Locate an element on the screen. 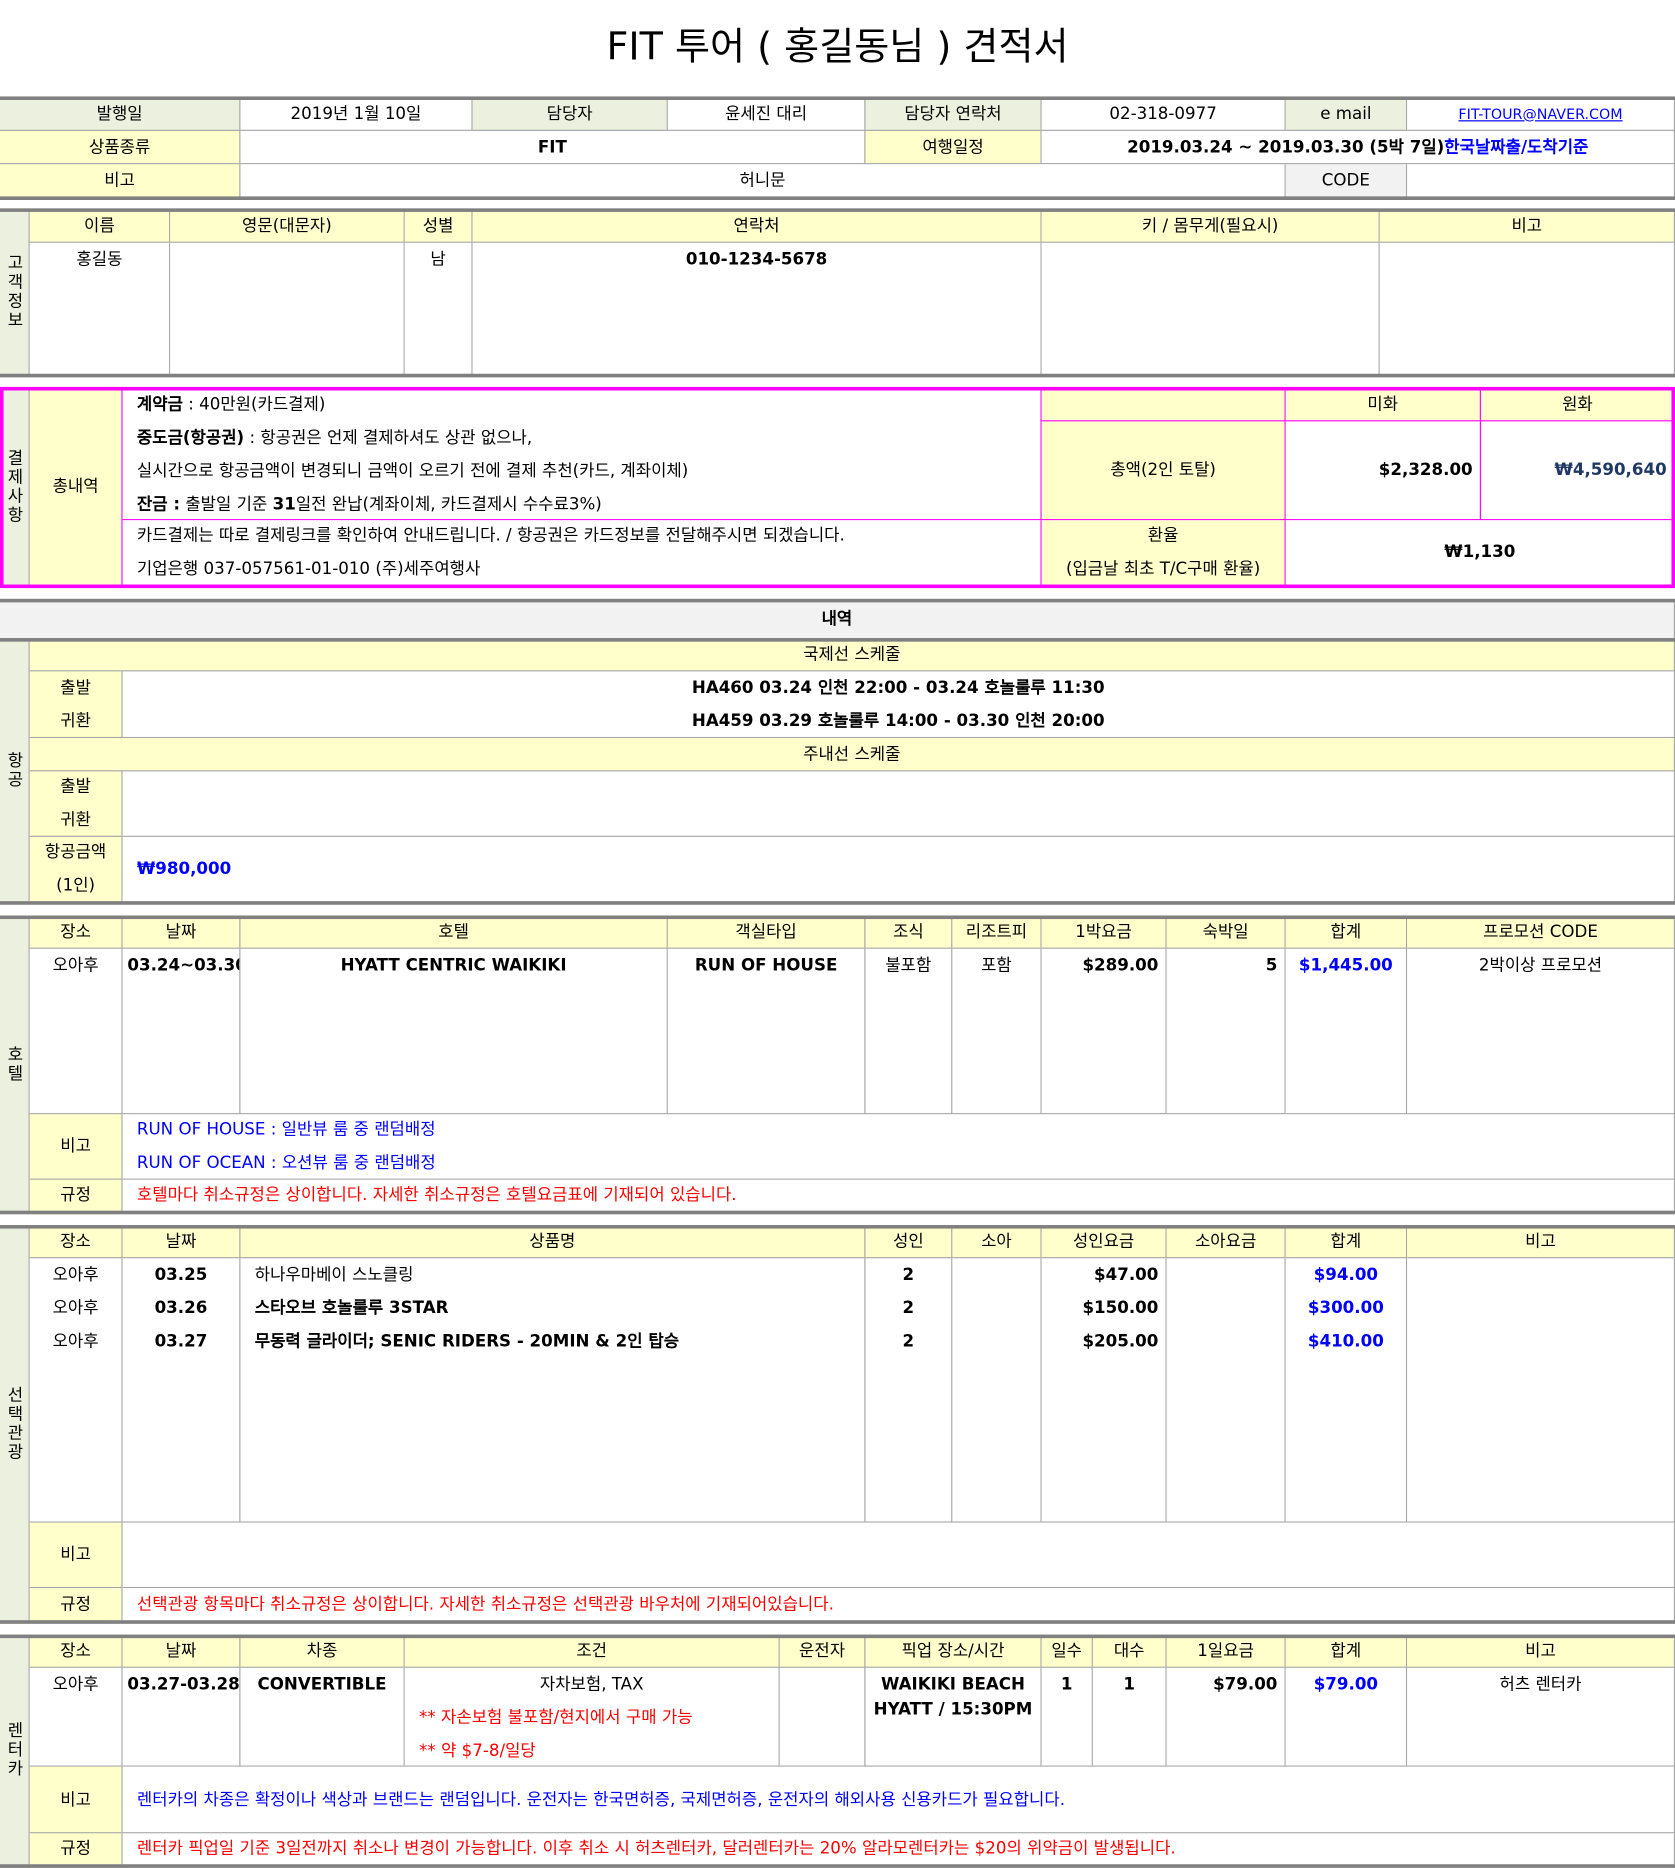 The image size is (1675, 1868). cell-line: 키 / 몸무게(필요시) is located at coordinates (1210, 226).